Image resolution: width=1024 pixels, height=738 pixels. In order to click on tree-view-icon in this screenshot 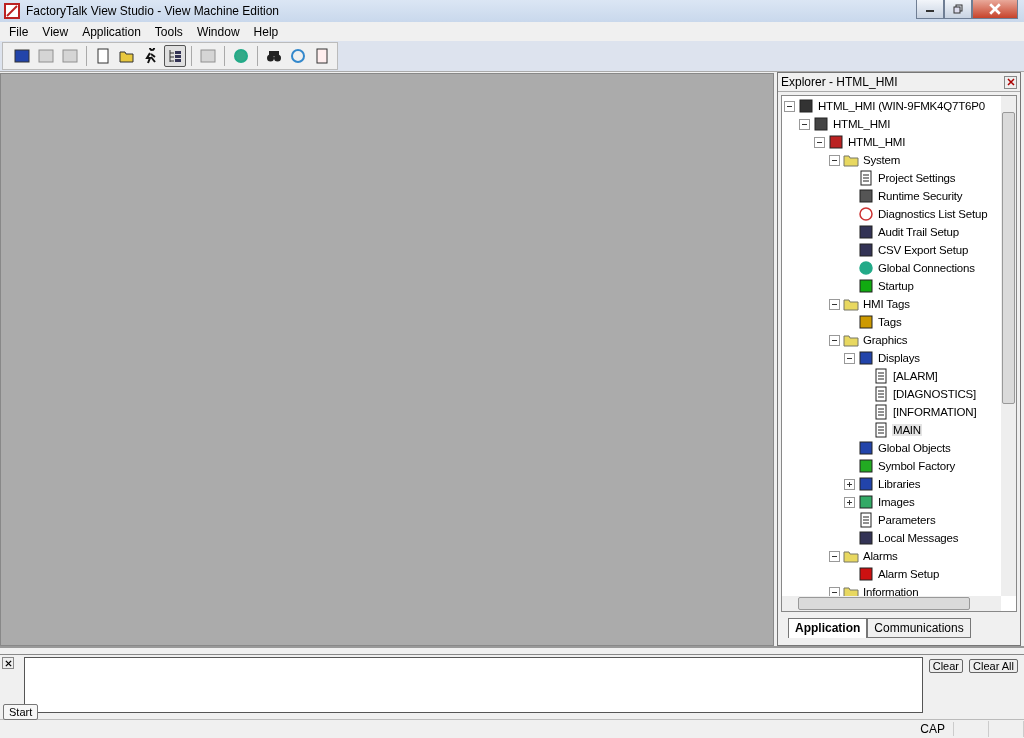, I will do `click(175, 56)`.